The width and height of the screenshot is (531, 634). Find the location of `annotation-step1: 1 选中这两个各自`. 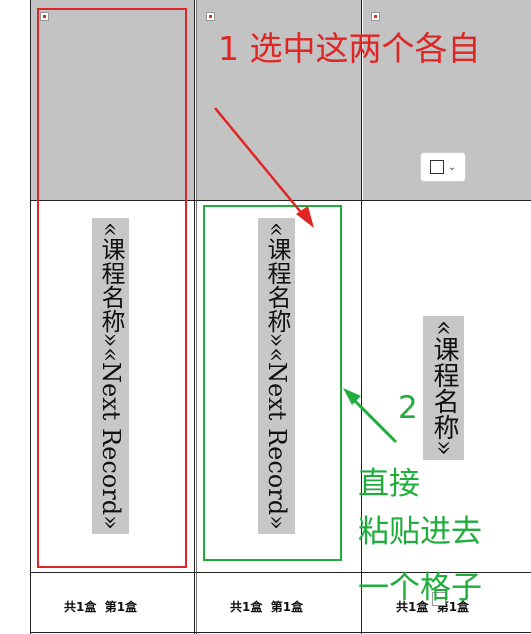

annotation-step1: 1 选中这两个各自 is located at coordinates (349, 48).